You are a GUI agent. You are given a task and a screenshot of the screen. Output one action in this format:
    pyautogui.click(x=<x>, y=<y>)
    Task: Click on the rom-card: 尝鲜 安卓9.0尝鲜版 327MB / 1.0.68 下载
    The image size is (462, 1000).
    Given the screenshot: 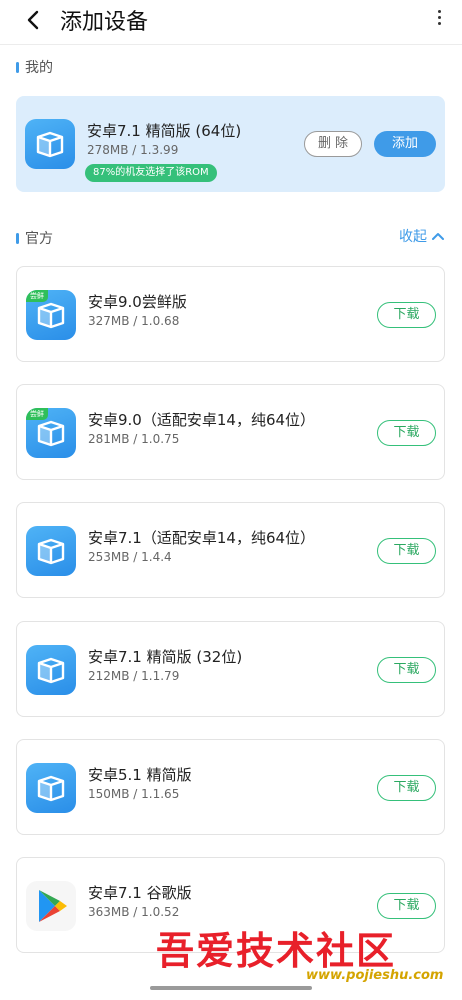 What is the action you would take?
    pyautogui.click(x=230, y=314)
    